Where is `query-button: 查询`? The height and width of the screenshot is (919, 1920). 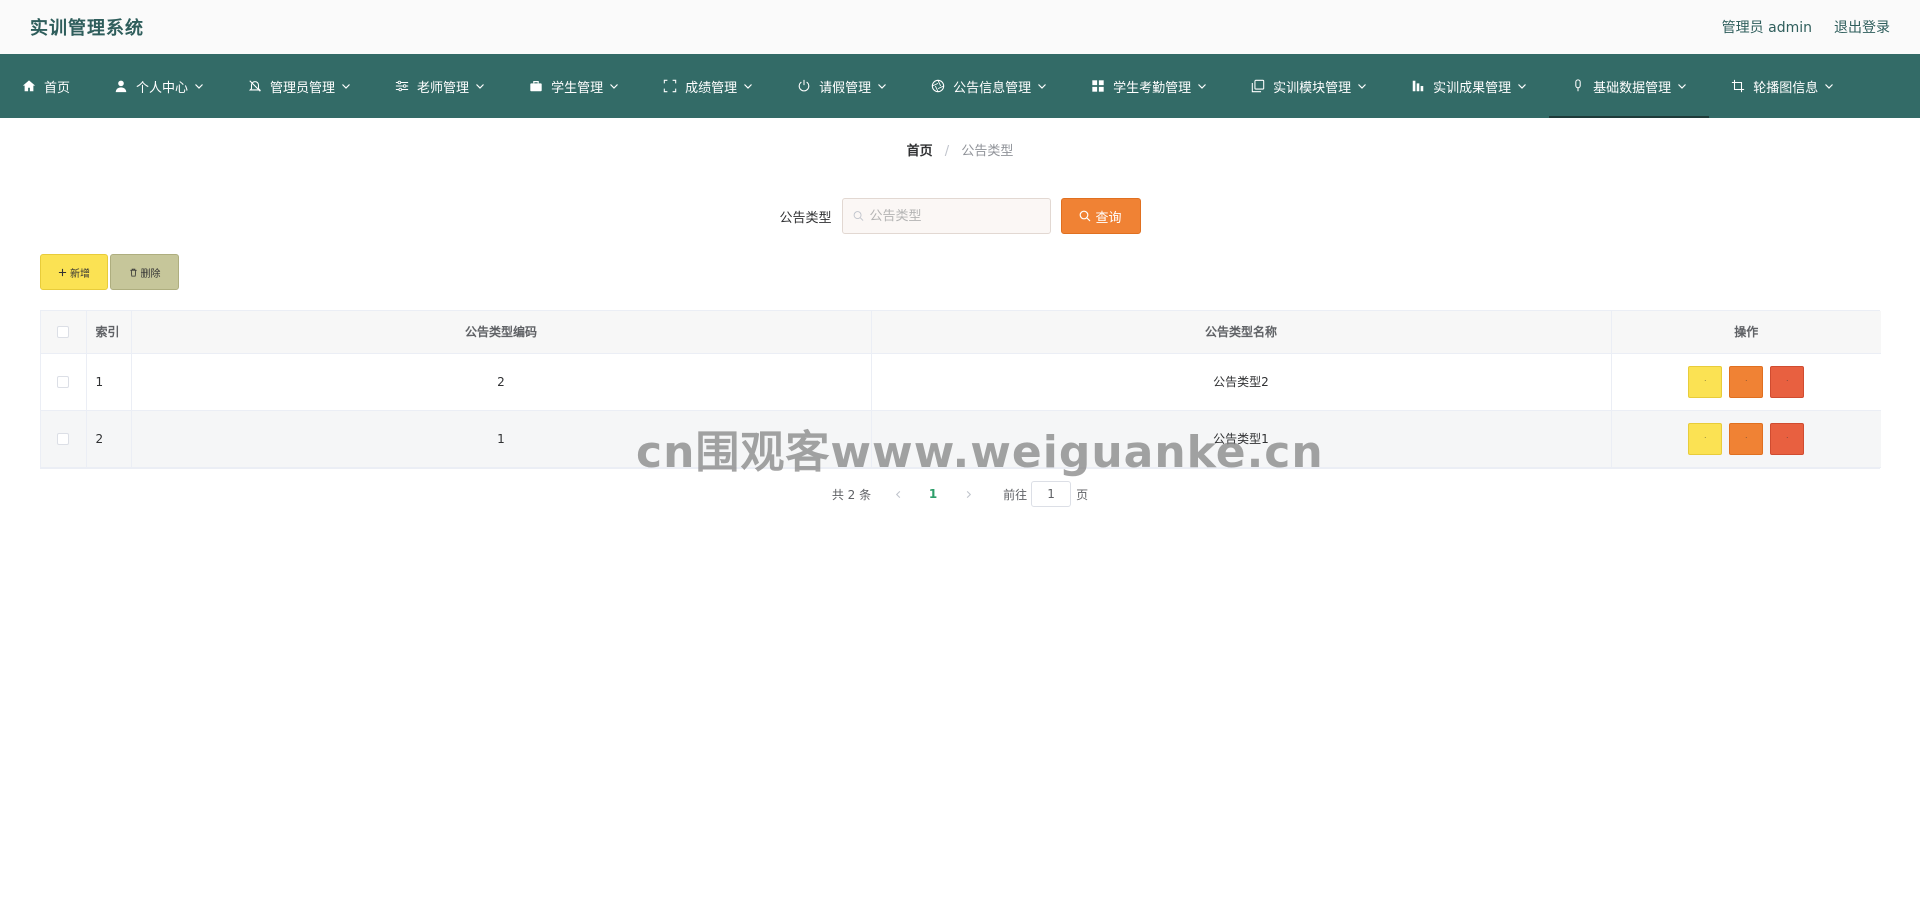
query-button: 查询 is located at coordinates (1100, 216).